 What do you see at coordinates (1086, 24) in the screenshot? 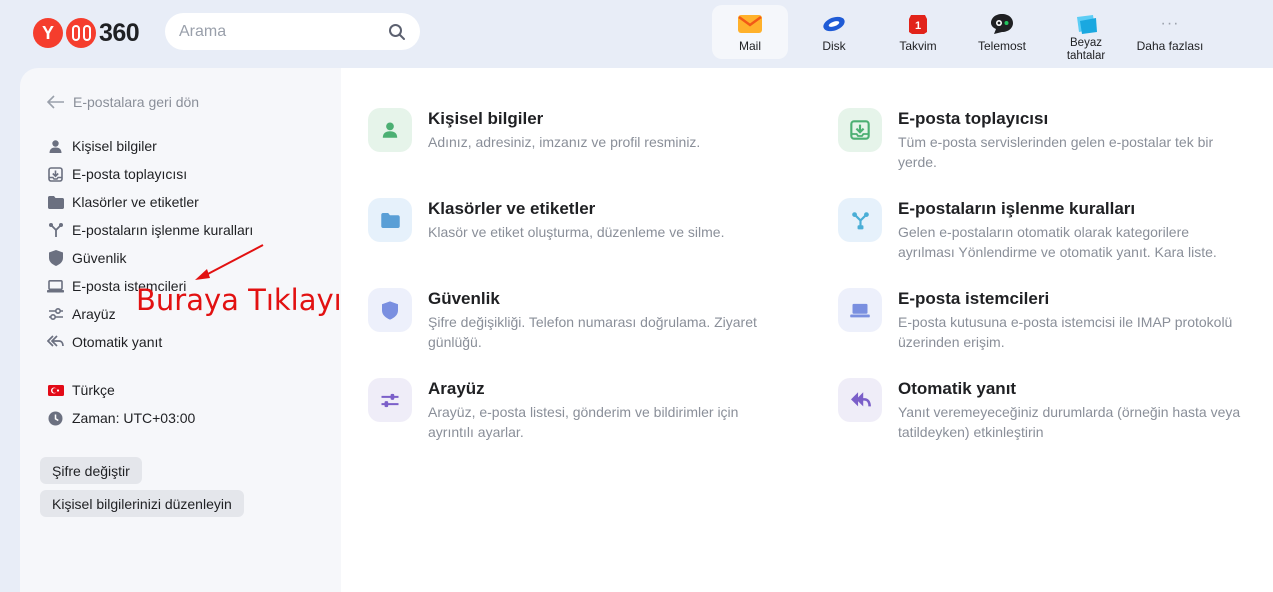
I see `whiteboard-icon` at bounding box center [1086, 24].